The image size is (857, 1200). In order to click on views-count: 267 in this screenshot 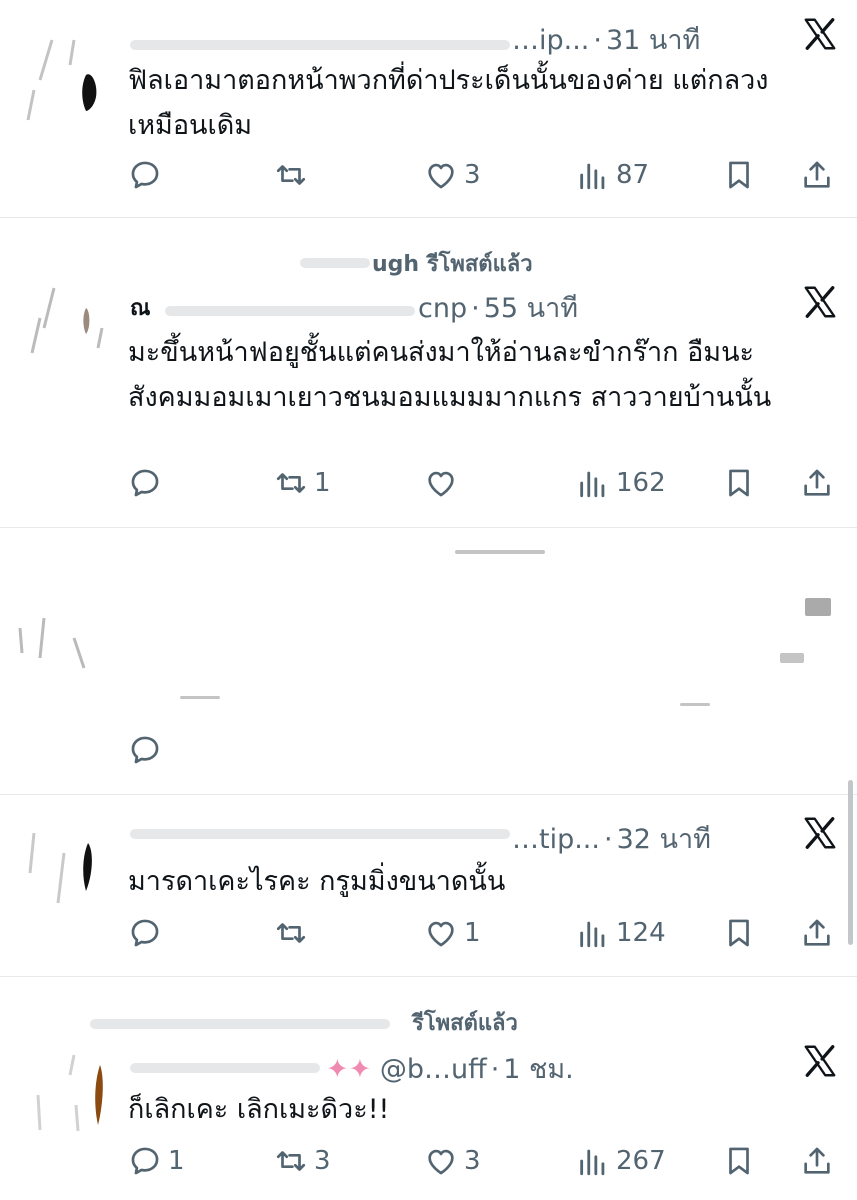, I will do `click(641, 1161)`.